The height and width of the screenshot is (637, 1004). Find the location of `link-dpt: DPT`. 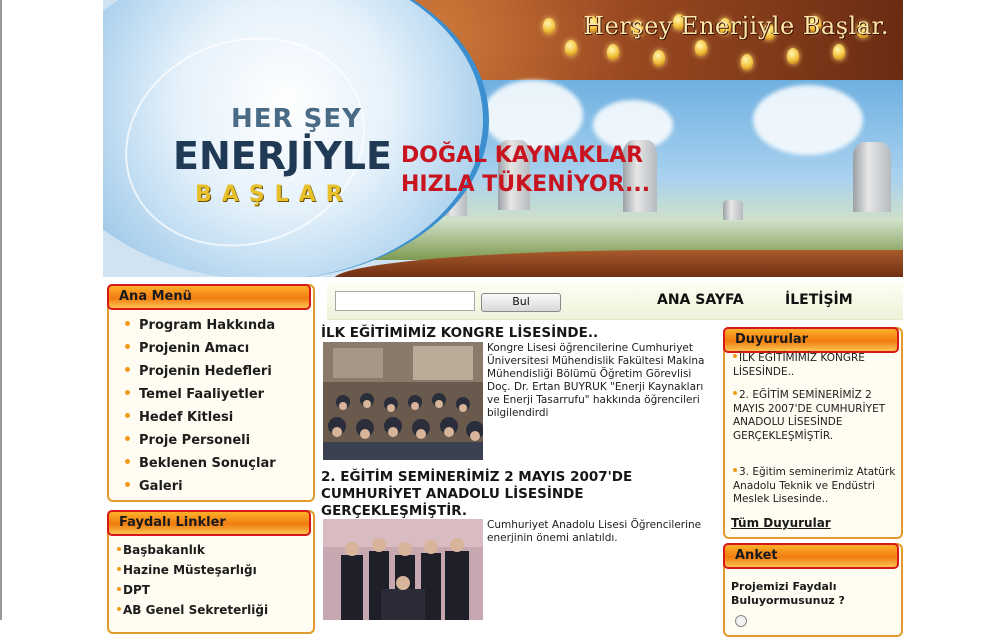

link-dpt: DPT is located at coordinates (133, 590).